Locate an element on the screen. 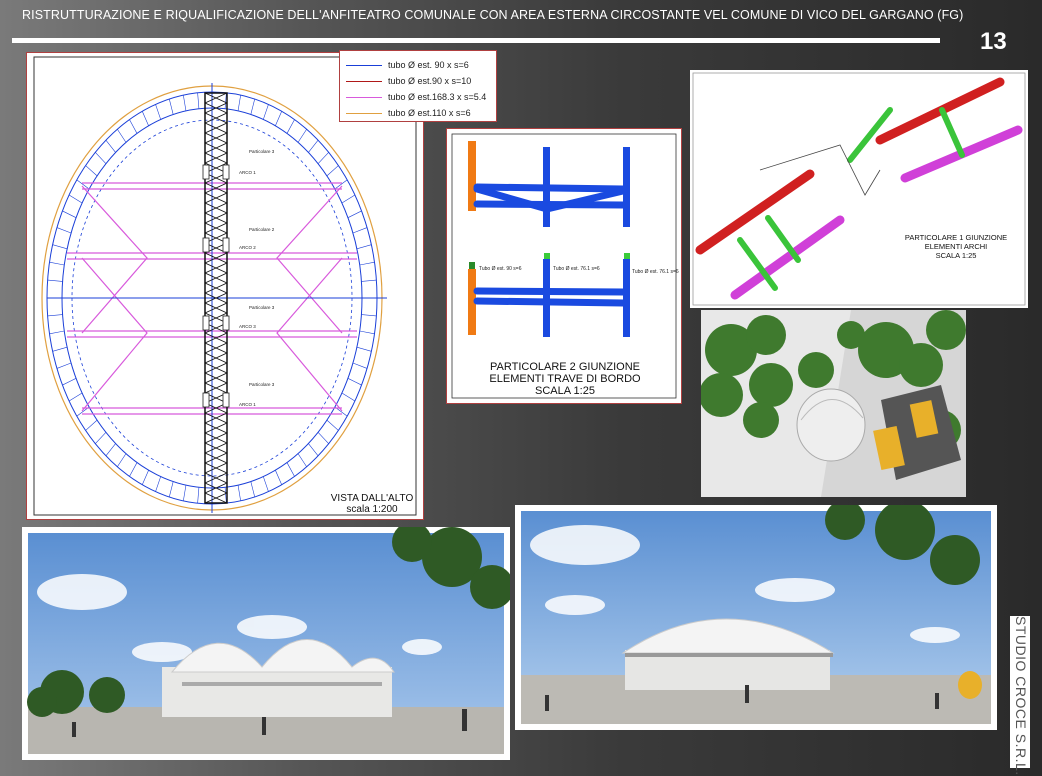  aerial-render-image is located at coordinates (833, 403).